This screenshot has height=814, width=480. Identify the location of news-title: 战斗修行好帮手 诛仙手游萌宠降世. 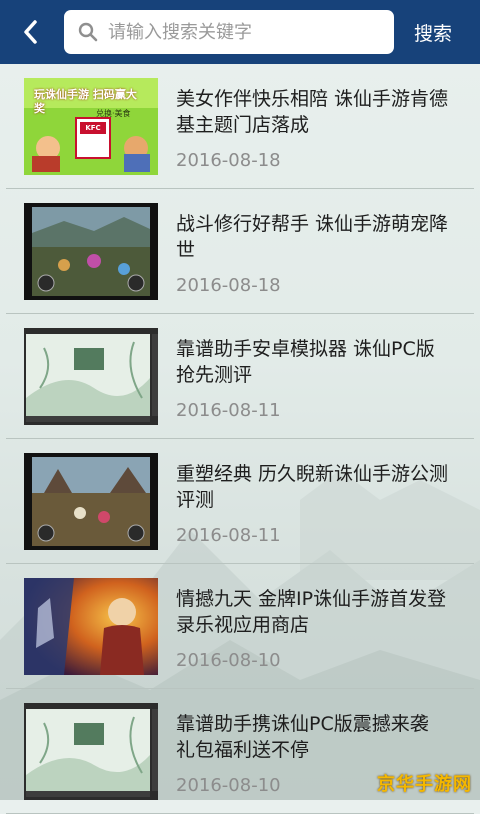
(312, 237).